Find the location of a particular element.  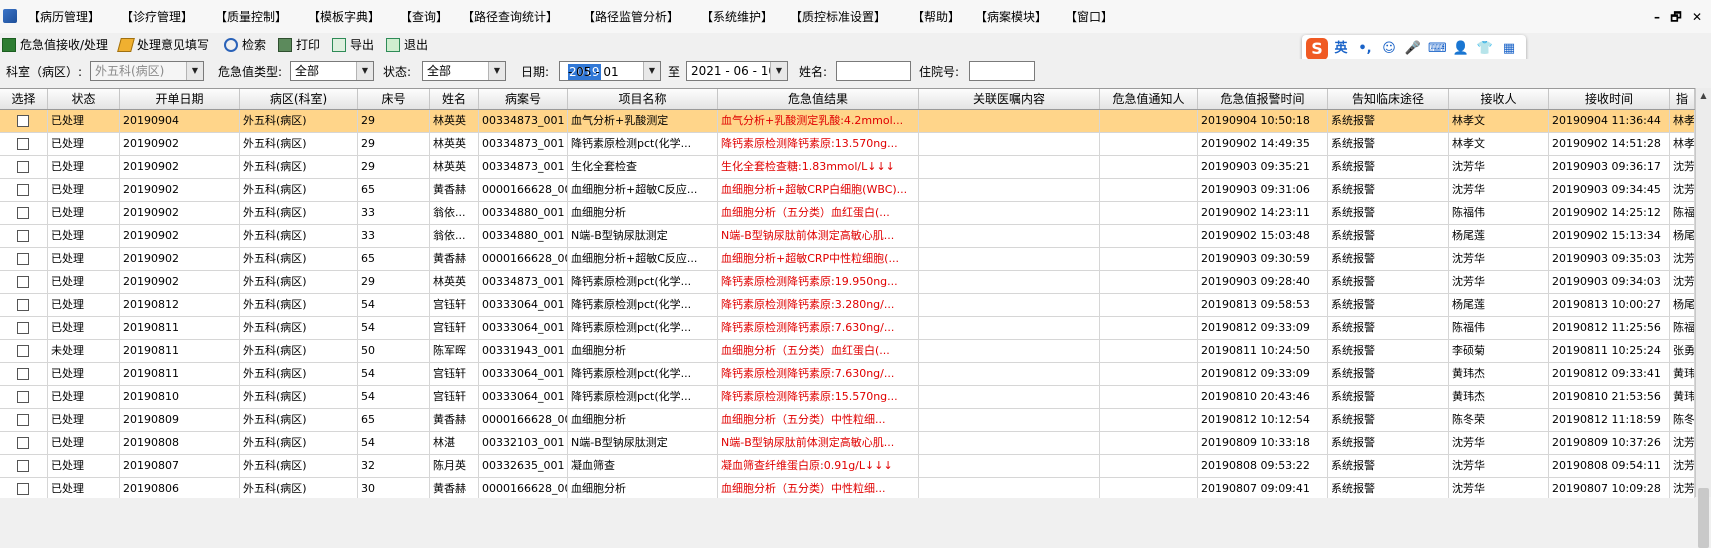

column-header-3: 病区(科室) is located at coordinates (299, 99).